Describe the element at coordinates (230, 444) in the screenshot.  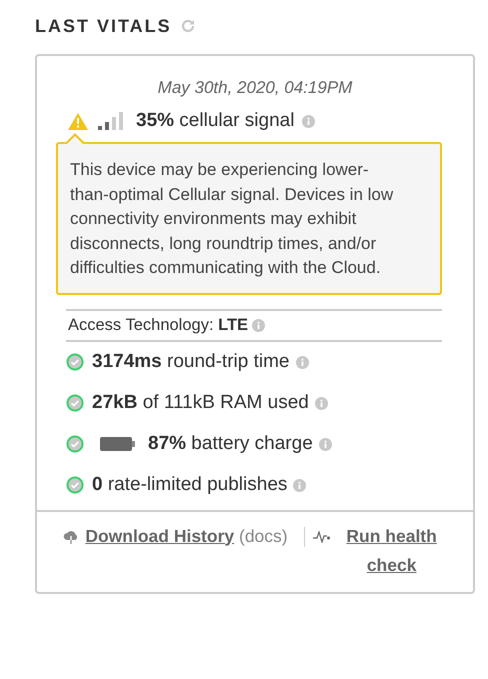
I see `vital-text: 87% battery charge` at that location.